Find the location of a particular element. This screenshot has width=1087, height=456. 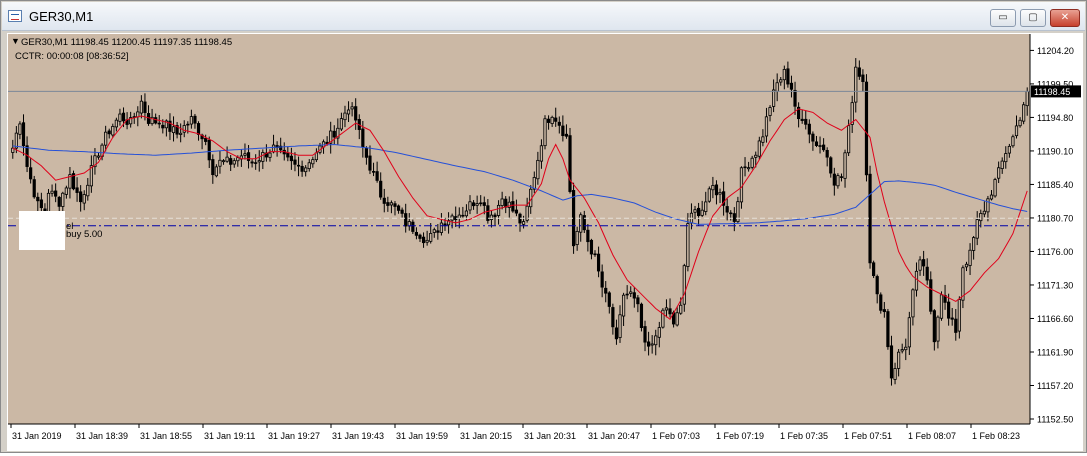

symbol-dropdown-icon: ▼ is located at coordinates (15, 41).